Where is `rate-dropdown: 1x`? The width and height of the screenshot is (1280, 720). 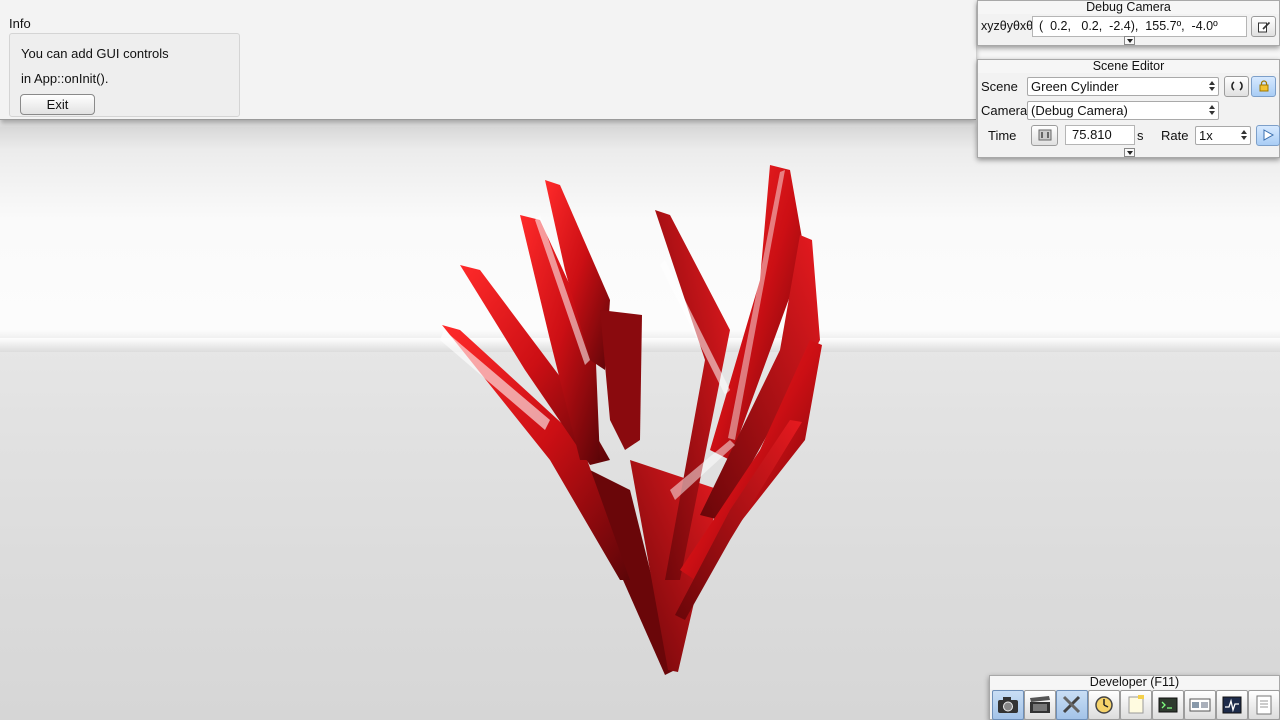
rate-dropdown: 1x is located at coordinates (1223, 135).